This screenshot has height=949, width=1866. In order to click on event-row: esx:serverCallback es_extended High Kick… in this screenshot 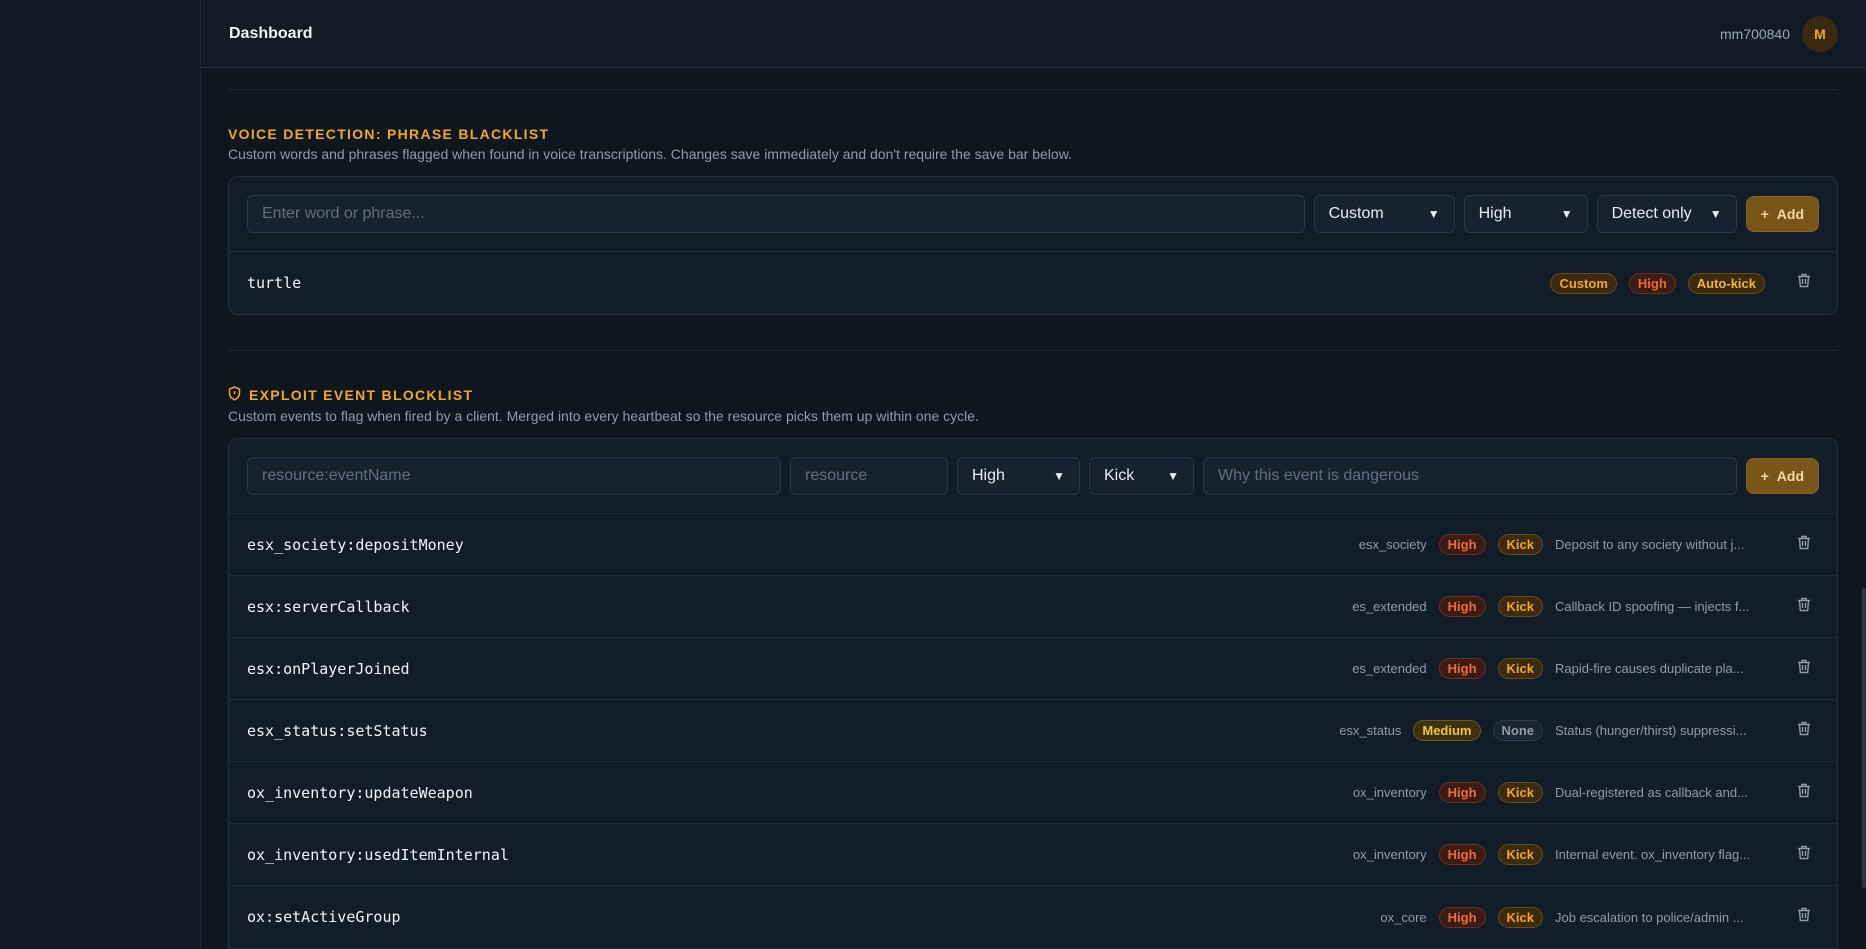, I will do `click(1033, 607)`.